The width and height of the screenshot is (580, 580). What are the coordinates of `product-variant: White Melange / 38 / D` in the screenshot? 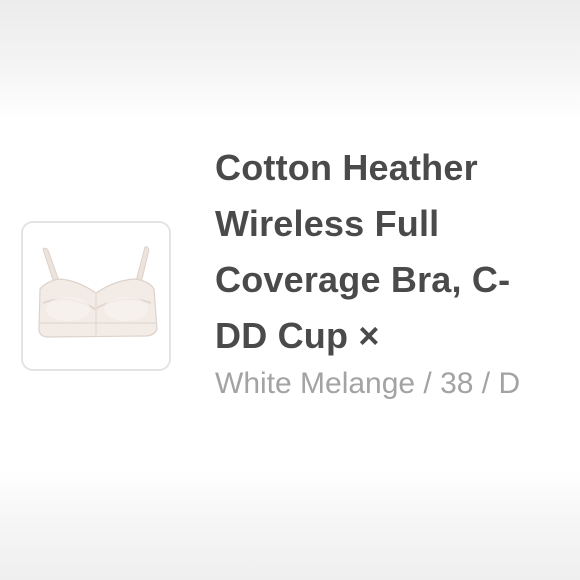 It's located at (368, 383).